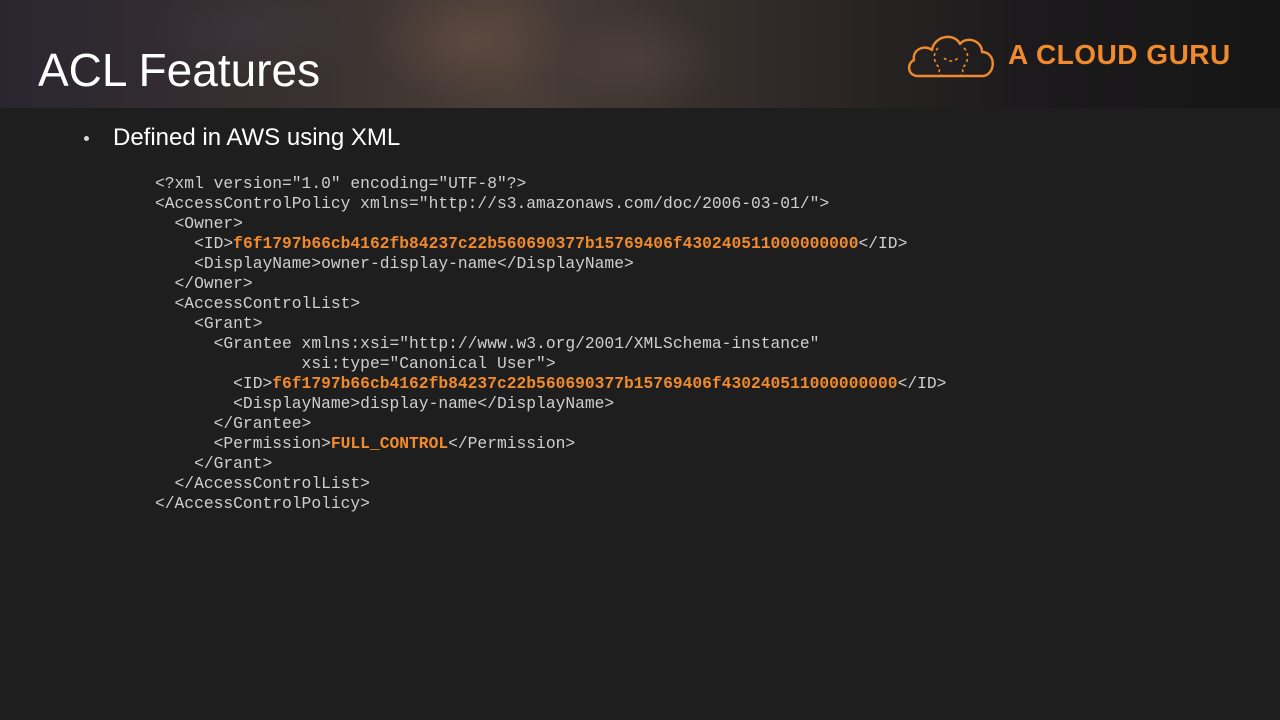 Image resolution: width=1280 pixels, height=720 pixels. What do you see at coordinates (209, 323) in the screenshot?
I see `code-text: <Grant>` at bounding box center [209, 323].